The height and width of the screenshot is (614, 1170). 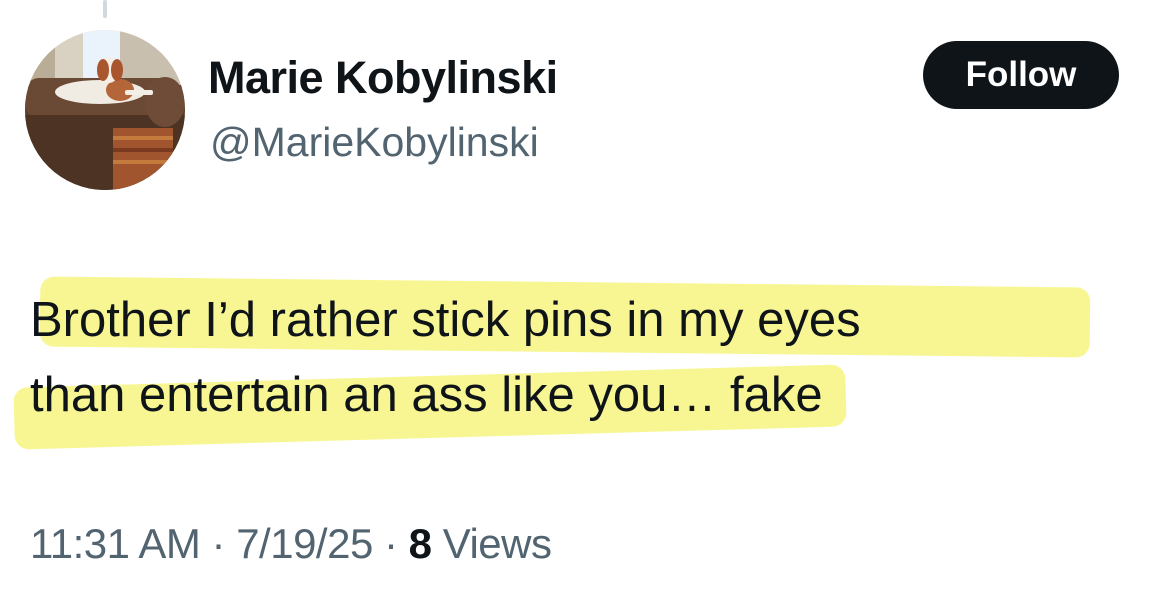 What do you see at coordinates (1021, 75) in the screenshot?
I see `follow-button: Follow` at bounding box center [1021, 75].